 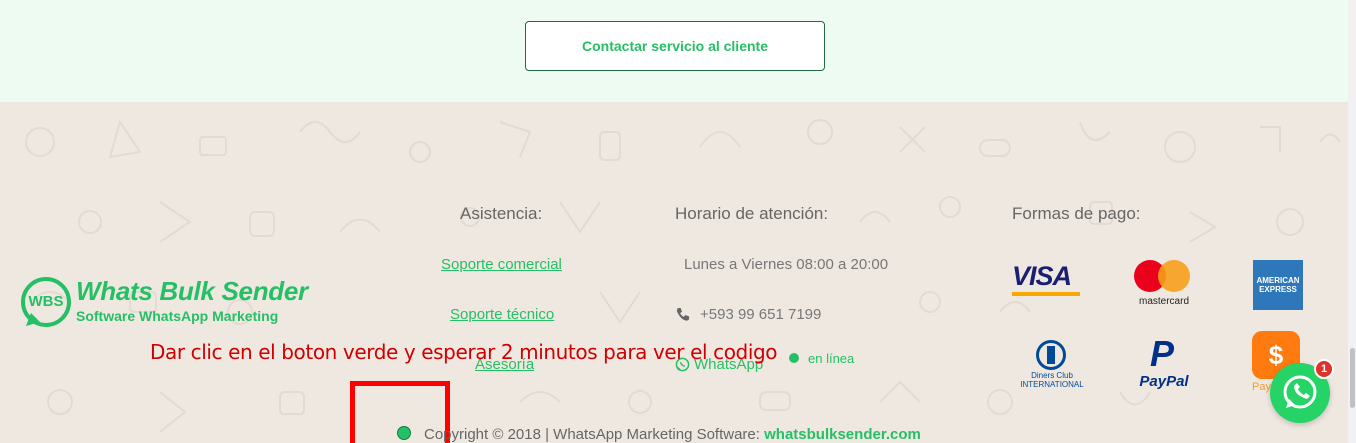 I want to click on phone-icon, so click(x=683, y=314).